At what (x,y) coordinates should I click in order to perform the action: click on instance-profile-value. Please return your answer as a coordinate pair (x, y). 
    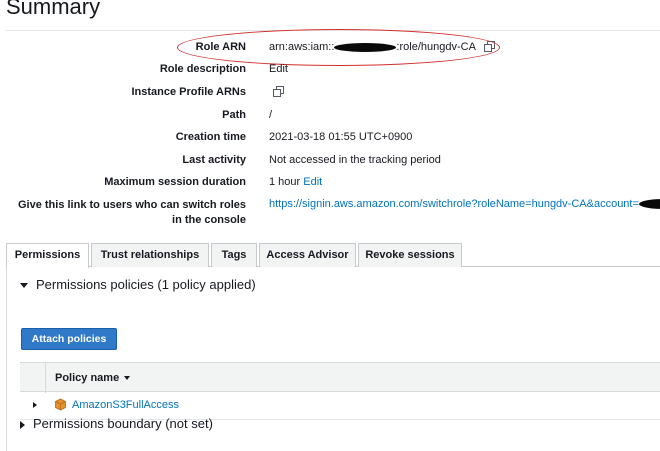
    Looking at the image, I should click on (279, 92).